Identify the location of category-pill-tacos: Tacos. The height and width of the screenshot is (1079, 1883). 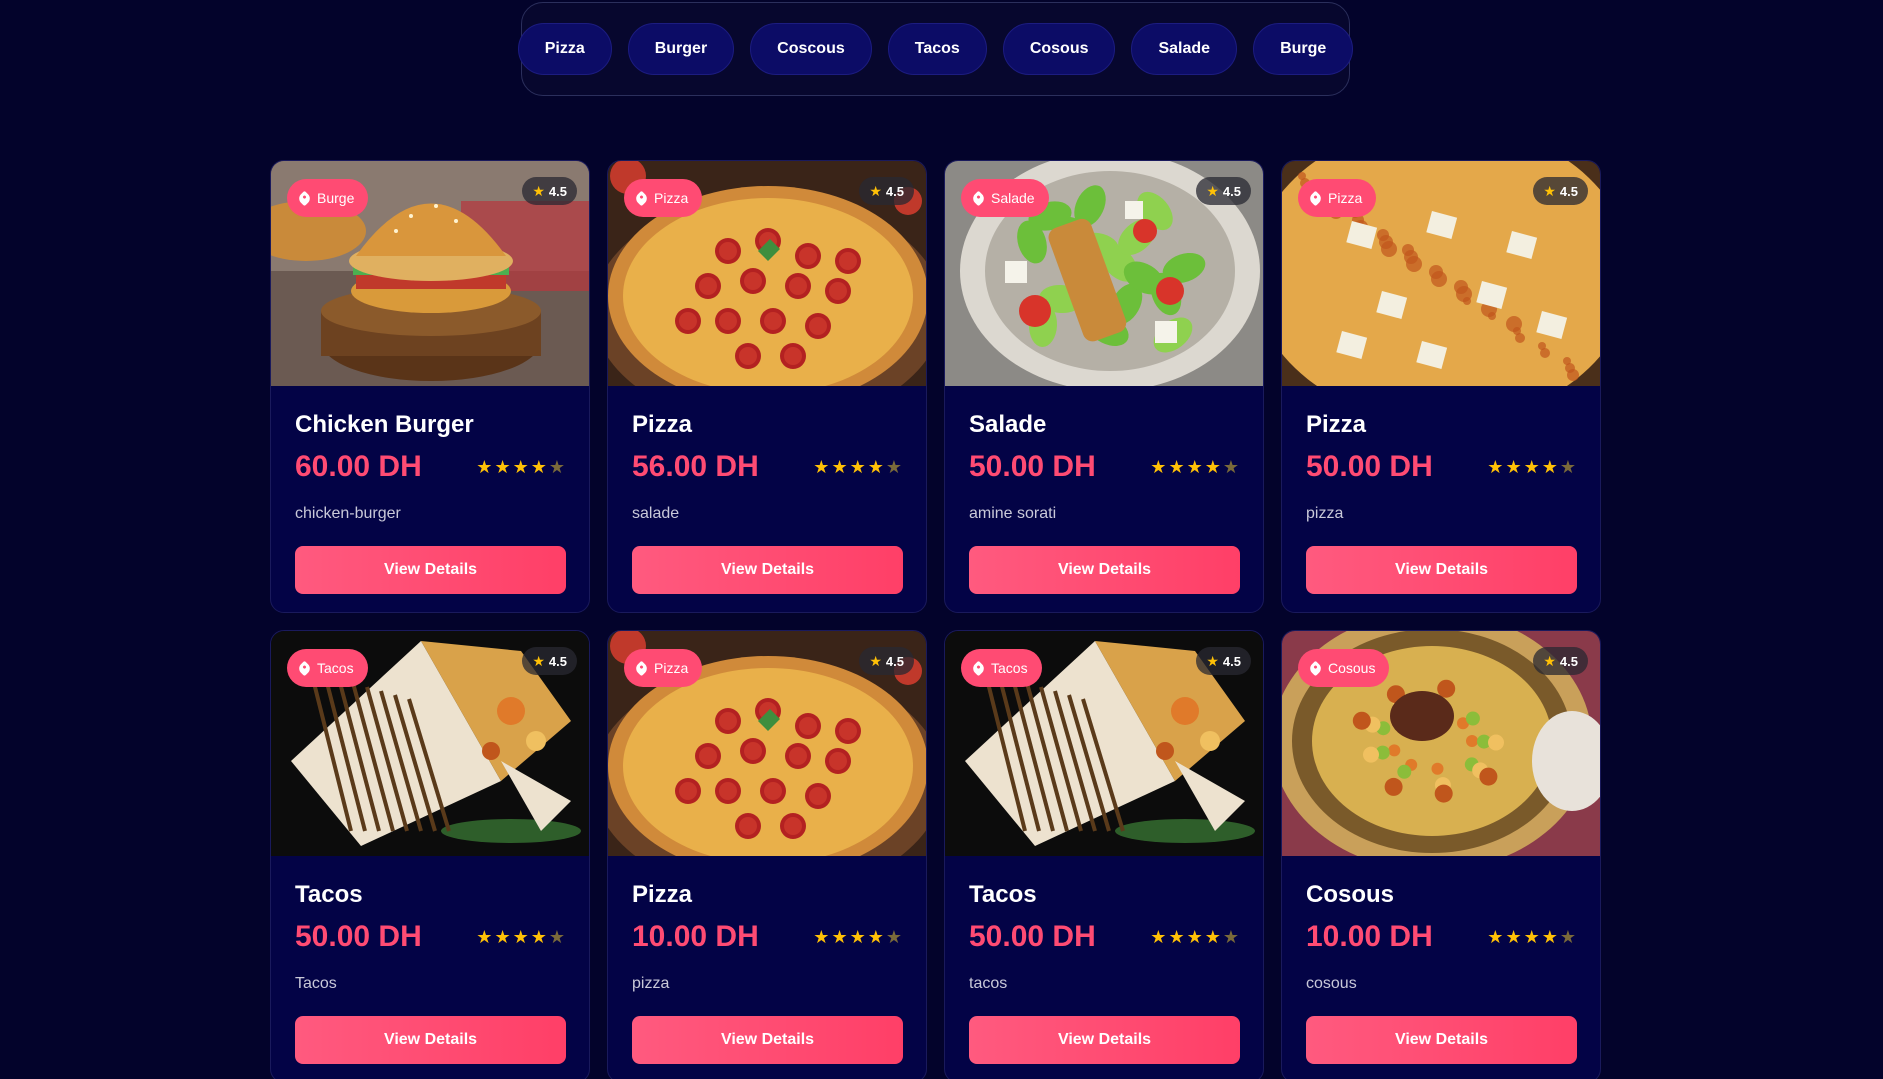
(937, 49).